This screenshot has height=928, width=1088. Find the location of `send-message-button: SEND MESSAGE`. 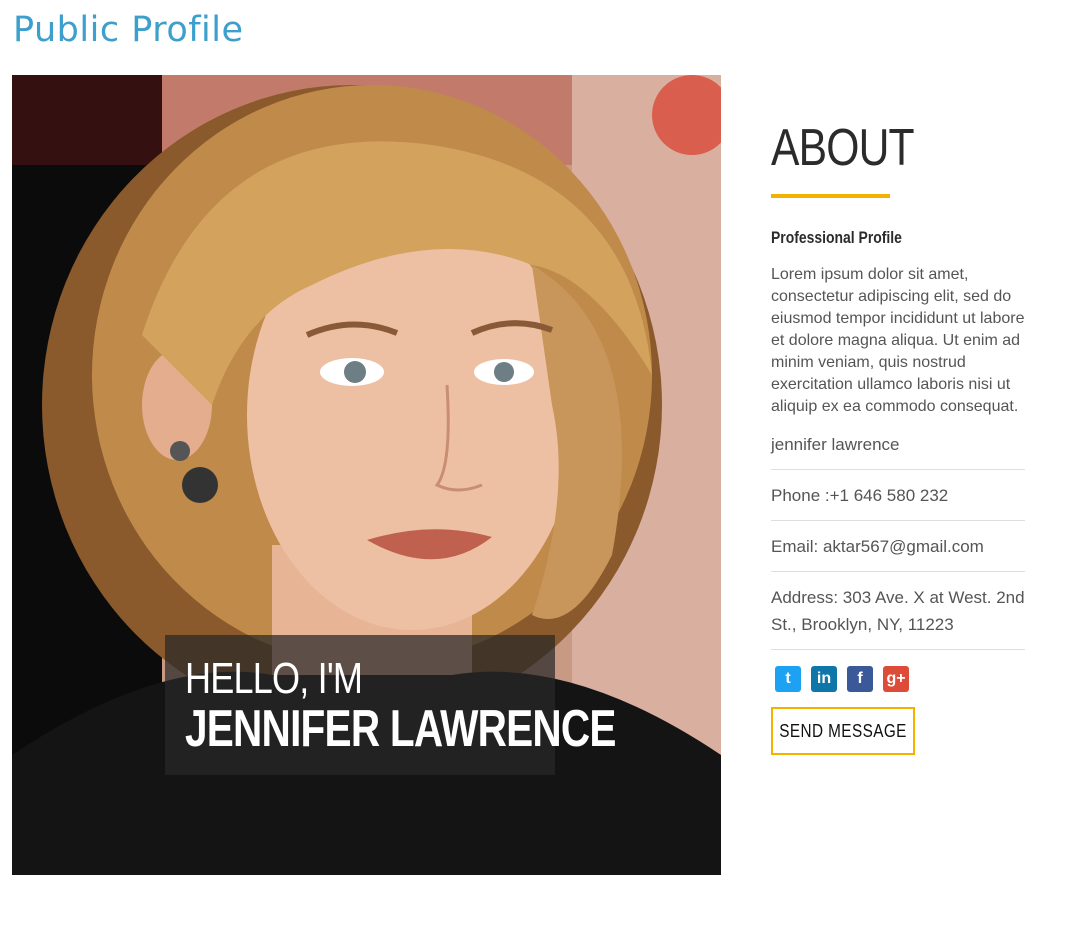

send-message-button: SEND MESSAGE is located at coordinates (843, 731).